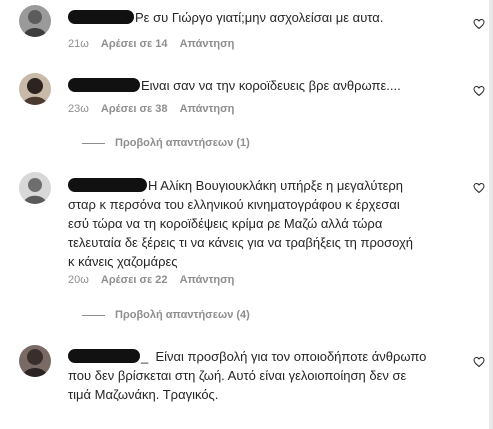  Describe the element at coordinates (491, 214) in the screenshot. I see `window-edge` at that location.